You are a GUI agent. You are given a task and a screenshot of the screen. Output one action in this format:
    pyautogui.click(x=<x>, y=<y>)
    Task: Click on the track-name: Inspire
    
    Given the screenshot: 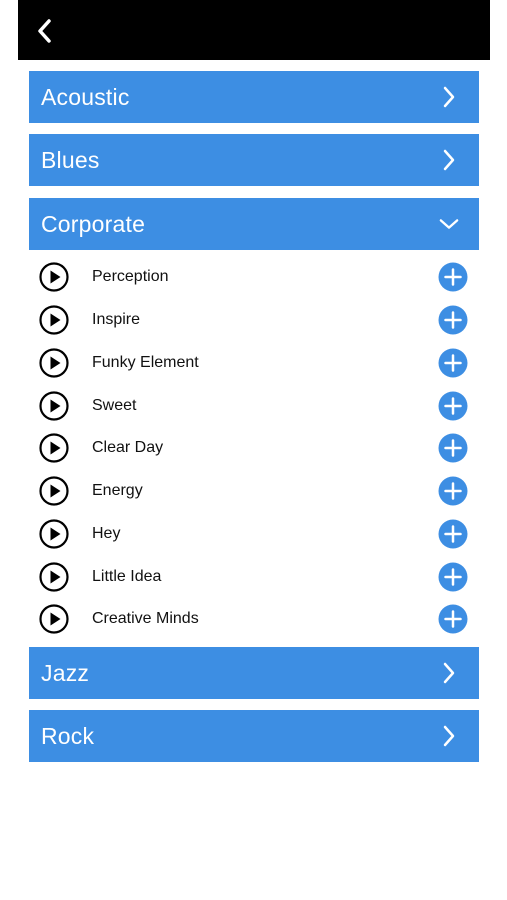 What is the action you would take?
    pyautogui.click(x=116, y=319)
    